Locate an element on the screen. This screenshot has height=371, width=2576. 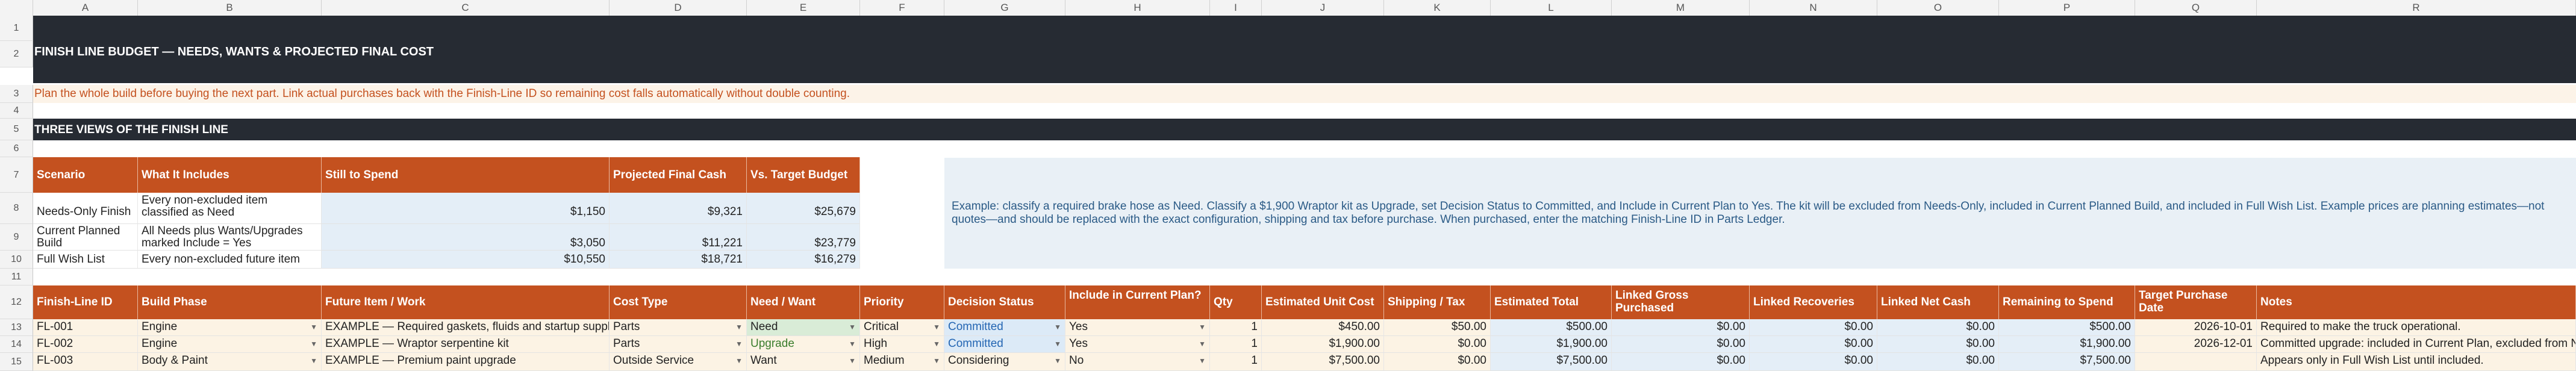
section-title: THREE VIEWS OF THE FINISH LINE is located at coordinates (131, 130).